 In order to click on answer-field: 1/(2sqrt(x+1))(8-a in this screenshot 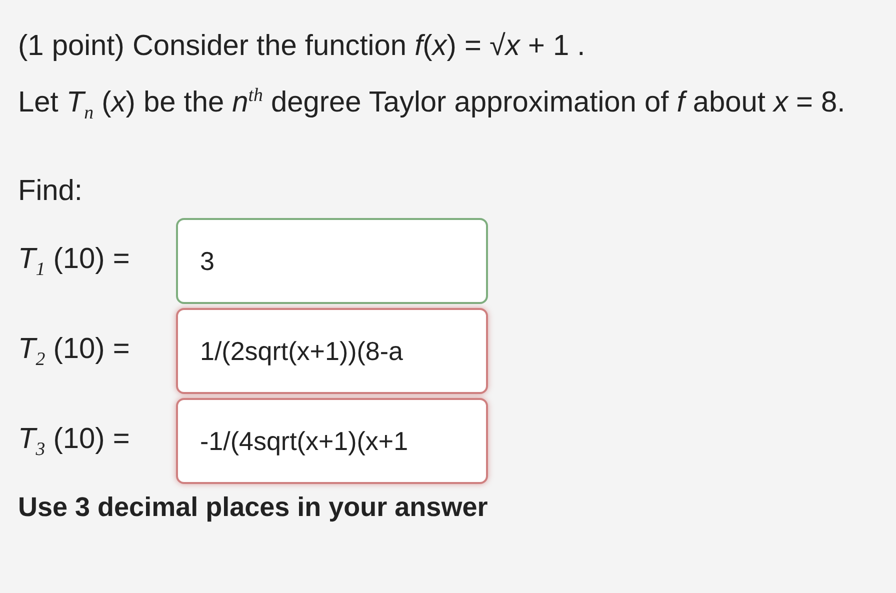, I will do `click(332, 351)`.